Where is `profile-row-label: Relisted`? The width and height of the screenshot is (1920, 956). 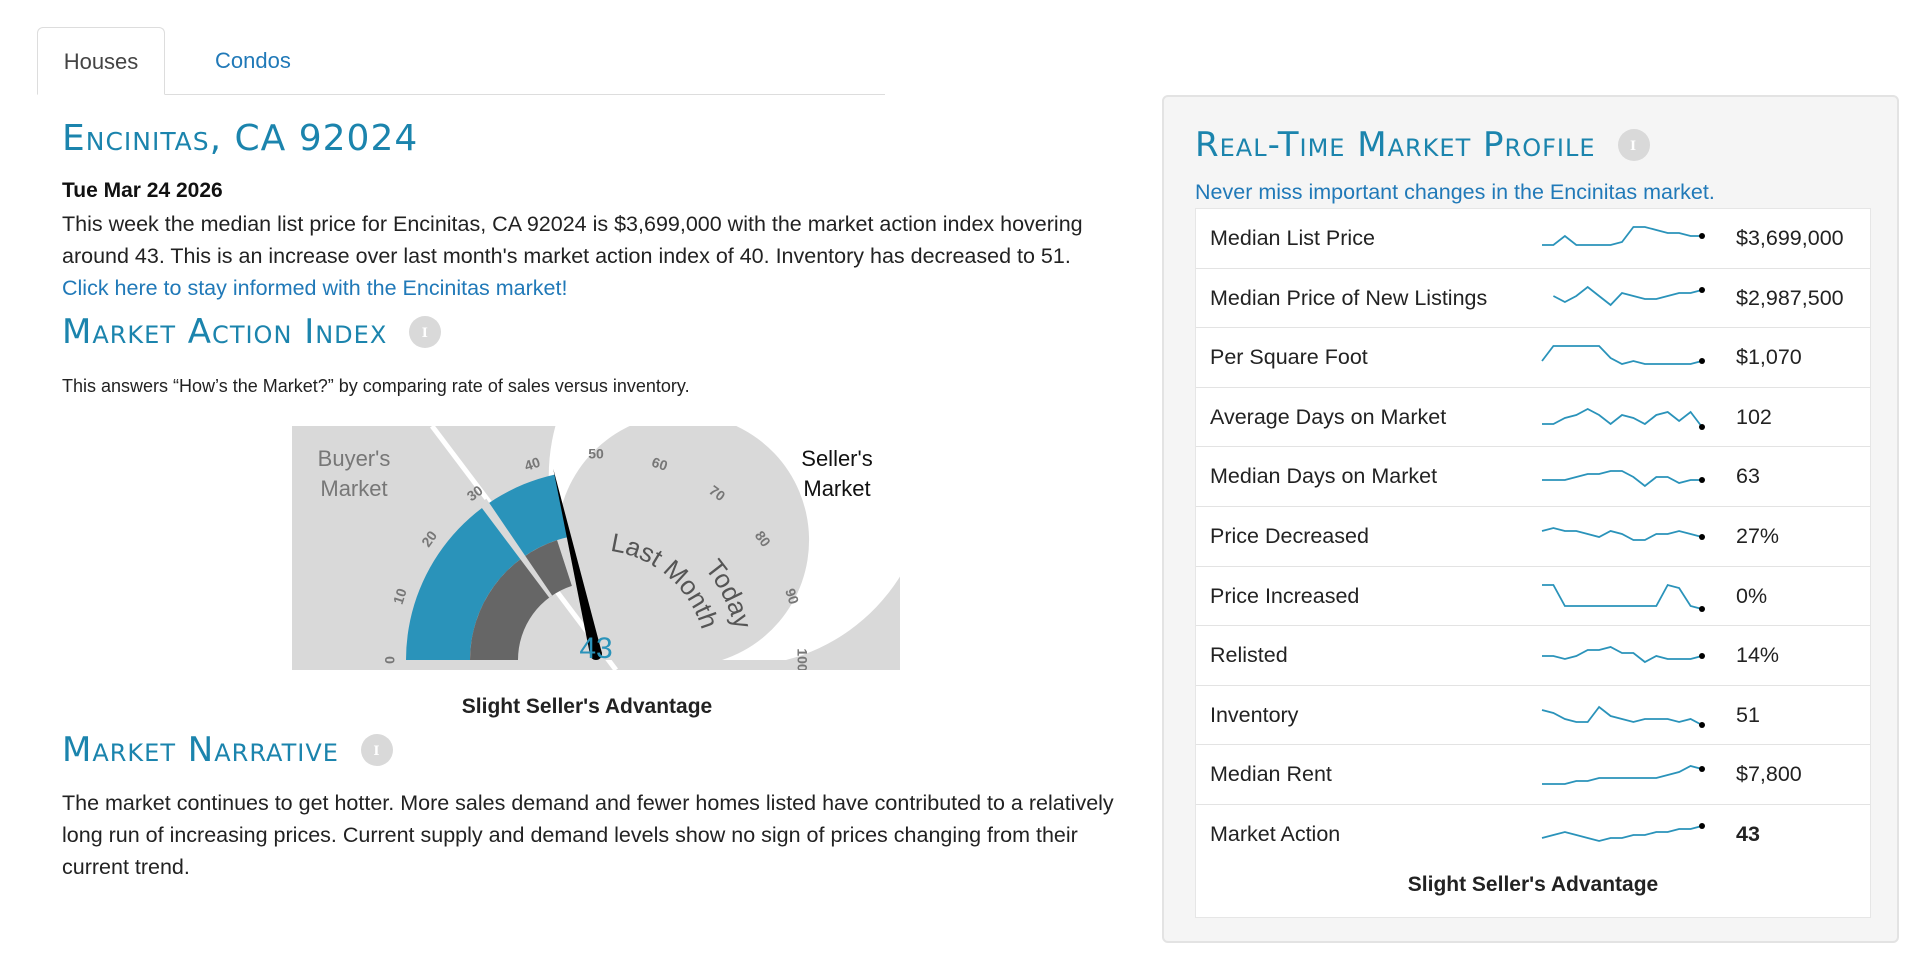 profile-row-label: Relisted is located at coordinates (1249, 655).